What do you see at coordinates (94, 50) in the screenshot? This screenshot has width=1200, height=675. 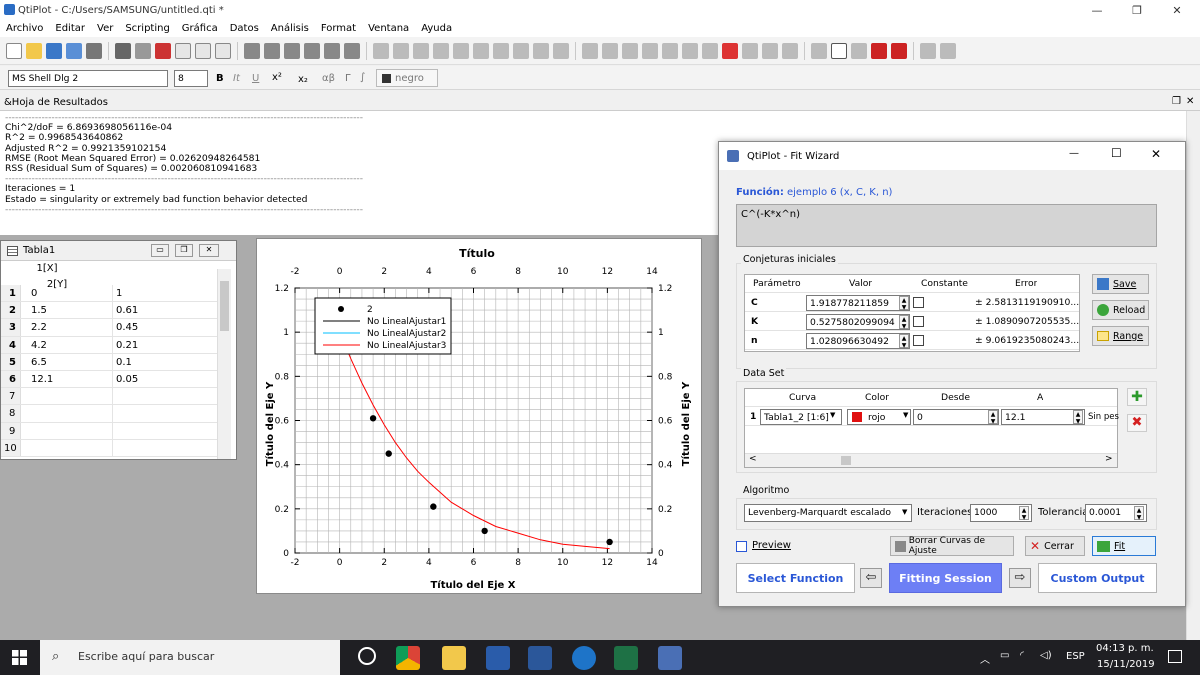 I see `table-icon` at bounding box center [94, 50].